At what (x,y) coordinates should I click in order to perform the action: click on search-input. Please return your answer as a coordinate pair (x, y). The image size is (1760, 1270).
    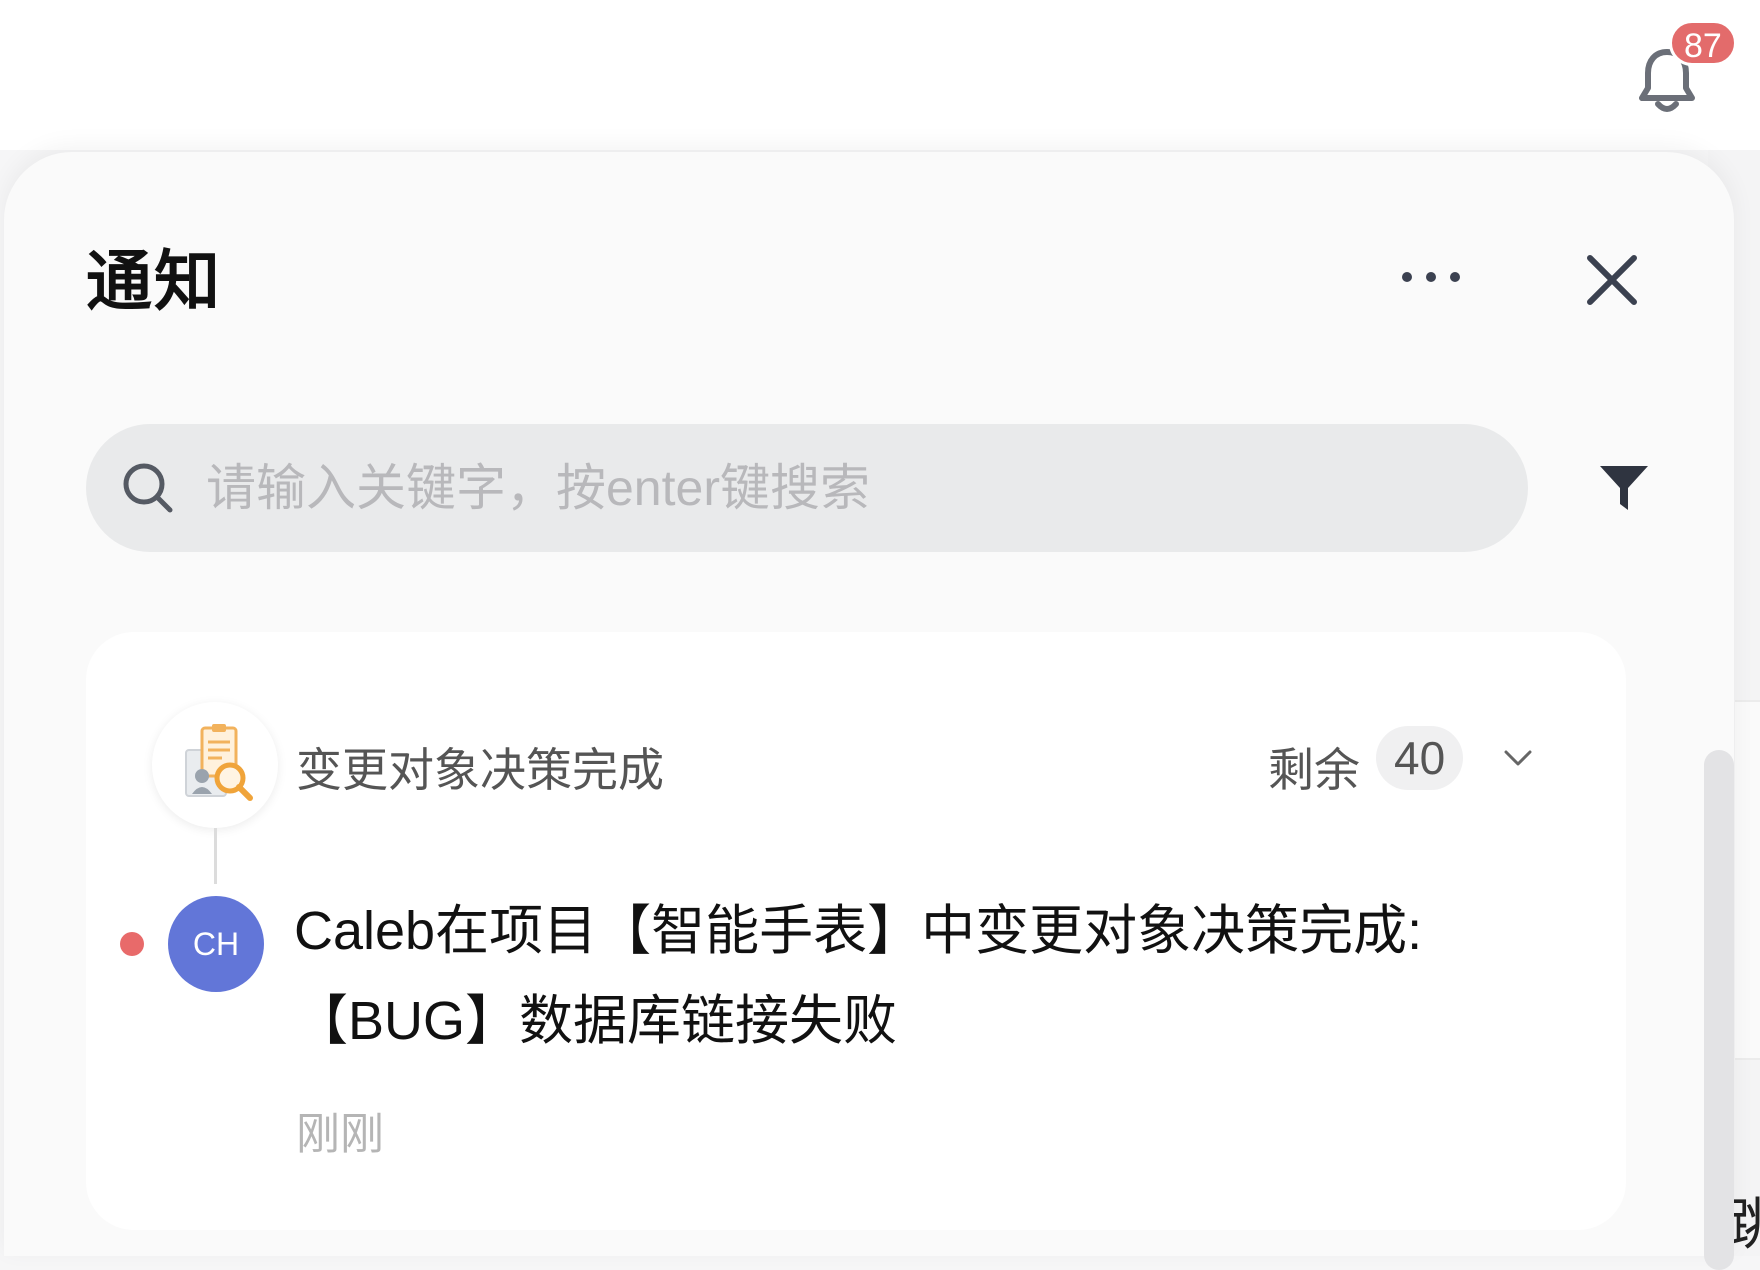
    Looking at the image, I should click on (851, 488).